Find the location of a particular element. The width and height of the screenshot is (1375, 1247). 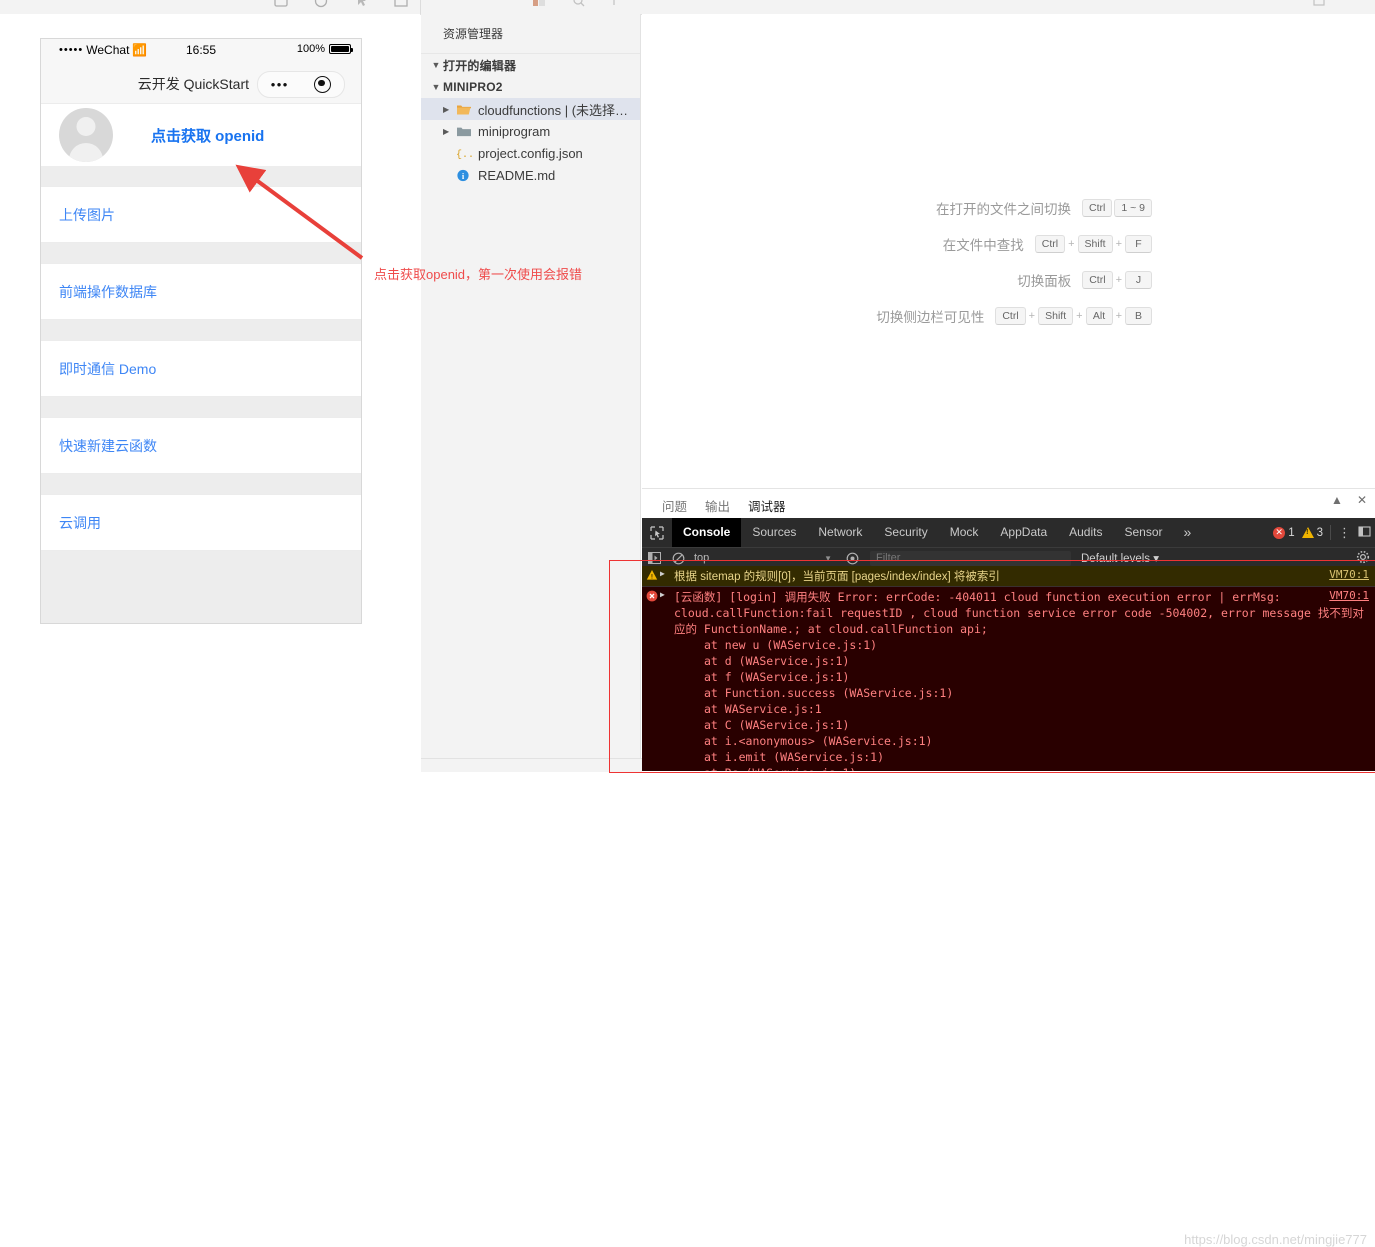

error-count-label: 1 is located at coordinates (1291, 532).